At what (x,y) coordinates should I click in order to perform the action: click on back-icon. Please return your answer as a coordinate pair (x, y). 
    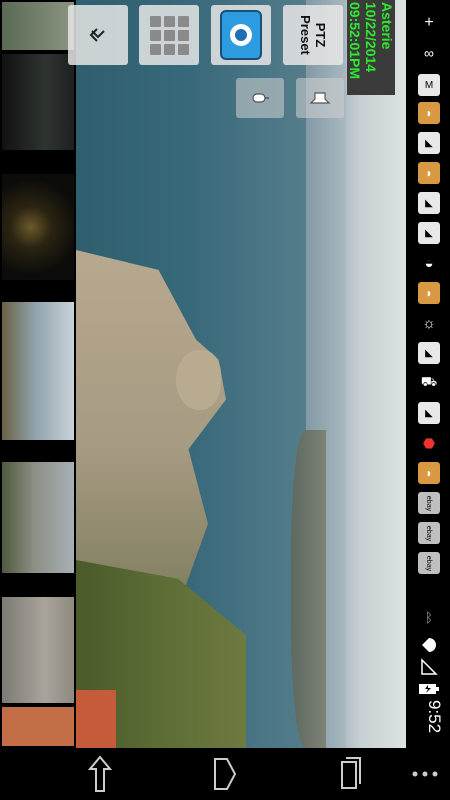
    Looking at the image, I should click on (100, 773).